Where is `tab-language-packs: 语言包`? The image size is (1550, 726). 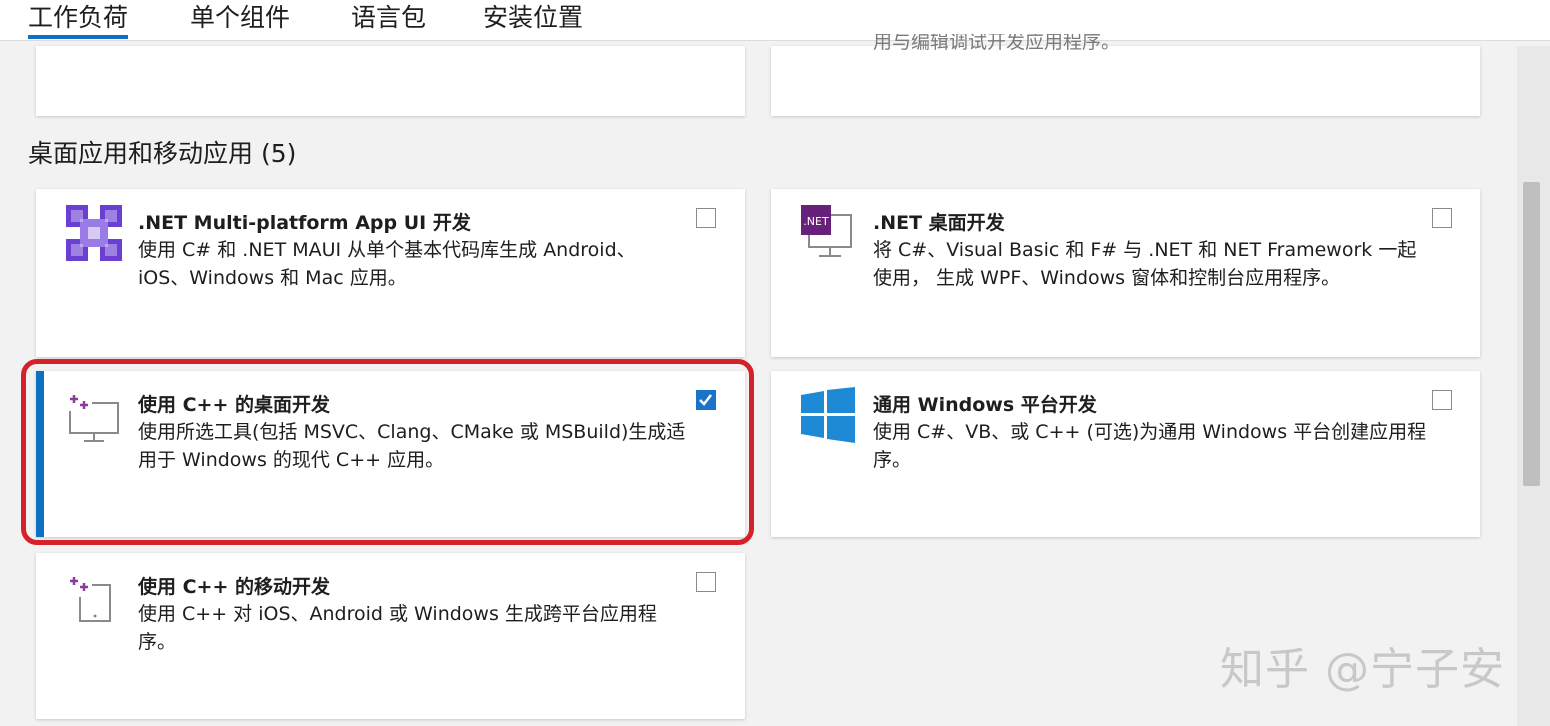
tab-language-packs: 语言包 is located at coordinates (388, 18).